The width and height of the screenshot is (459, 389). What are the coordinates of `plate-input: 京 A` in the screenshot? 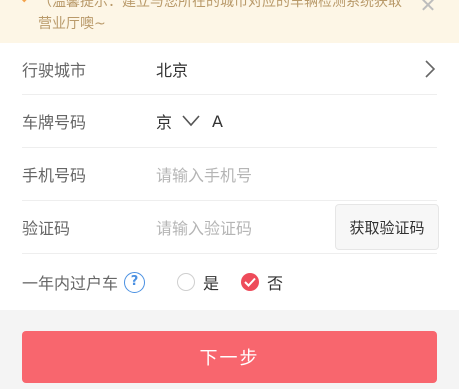 It's located at (189, 121).